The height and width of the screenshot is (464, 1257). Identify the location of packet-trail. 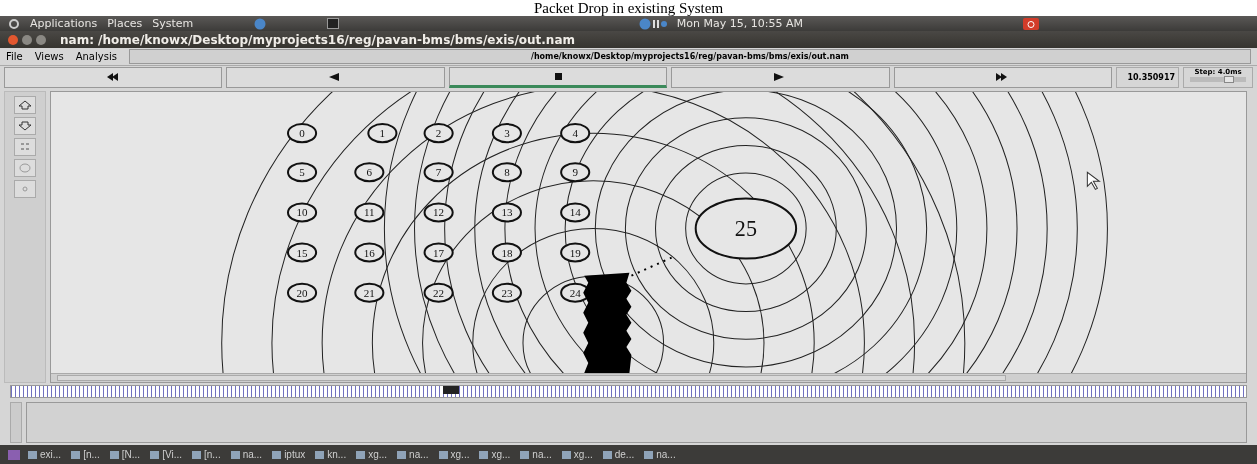
(651, 266).